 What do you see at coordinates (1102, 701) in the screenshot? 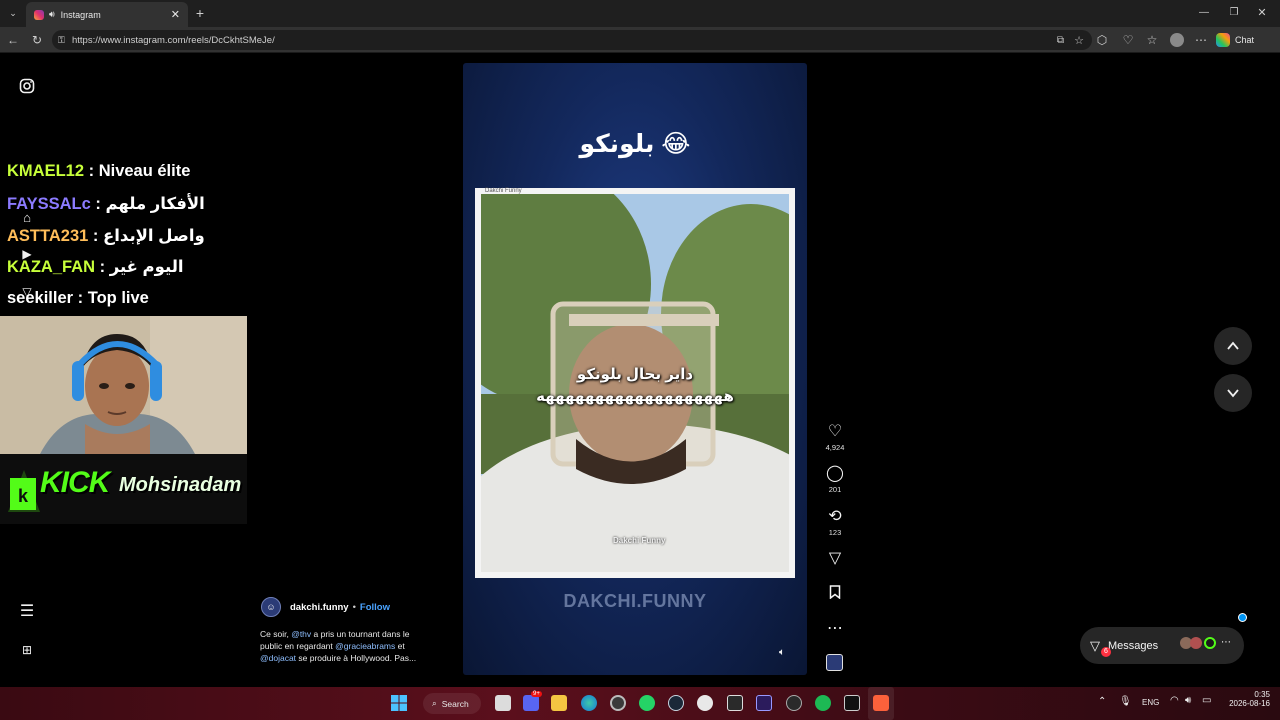
I see `tray-overflow-icon: ⌃` at bounding box center [1102, 701].